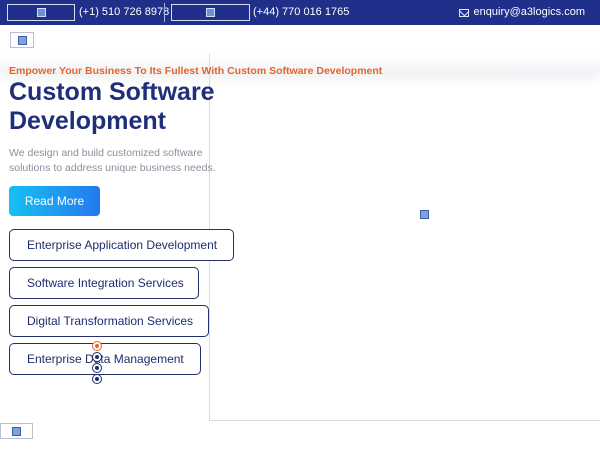 Image resolution: width=600 pixels, height=450 pixels. What do you see at coordinates (124, 12) in the screenshot?
I see `phone-us-link: (+1) 510 726 8978` at bounding box center [124, 12].